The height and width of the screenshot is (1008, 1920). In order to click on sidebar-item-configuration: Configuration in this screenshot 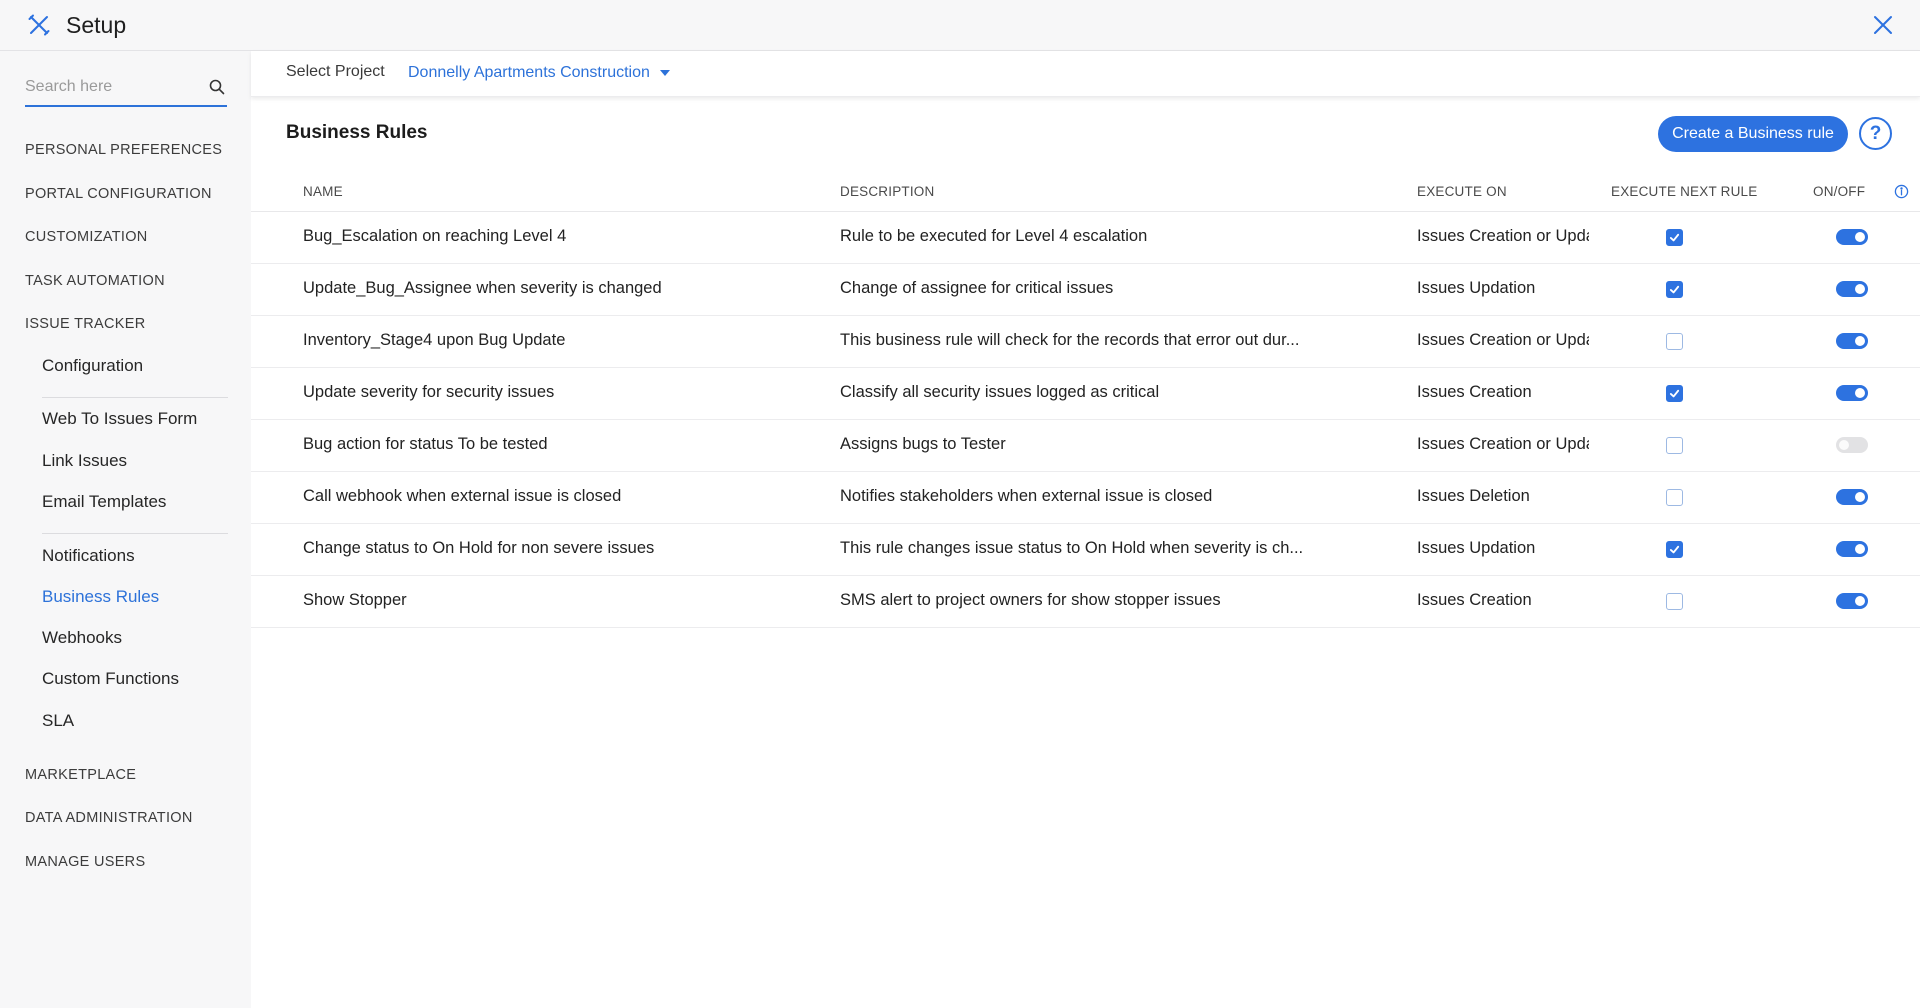, I will do `click(92, 366)`.